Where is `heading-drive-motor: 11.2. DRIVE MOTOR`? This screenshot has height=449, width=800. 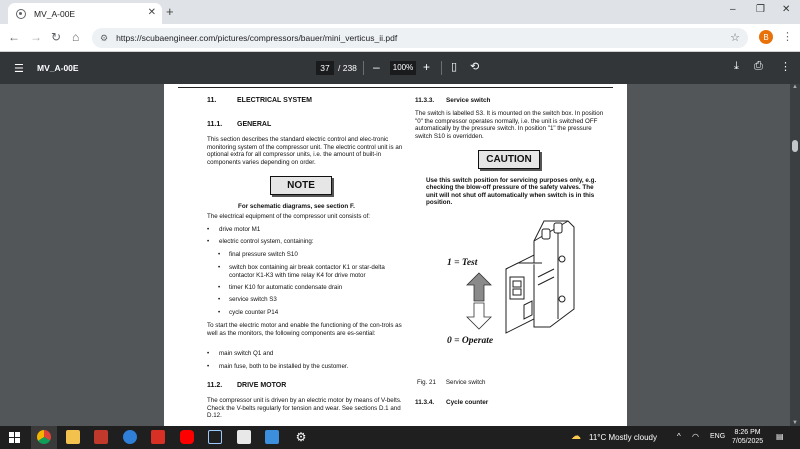 heading-drive-motor: 11.2. DRIVE MOTOR is located at coordinates (247, 385).